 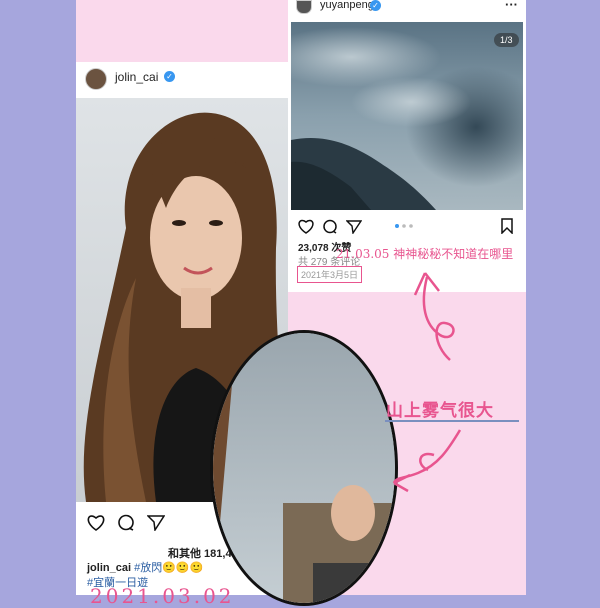 What do you see at coordinates (452, 421) in the screenshot?
I see `annotation-underline` at bounding box center [452, 421].